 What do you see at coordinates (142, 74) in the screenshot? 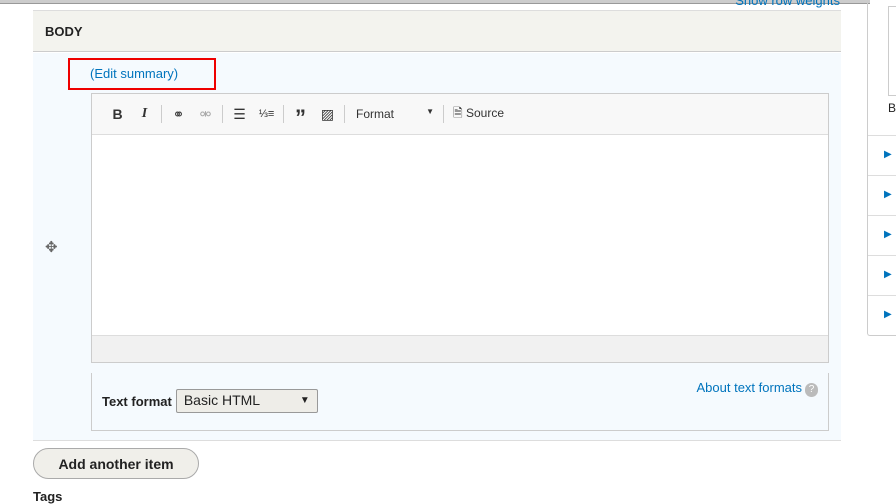
I see `edit-summary-link: (Edit summary)` at bounding box center [142, 74].